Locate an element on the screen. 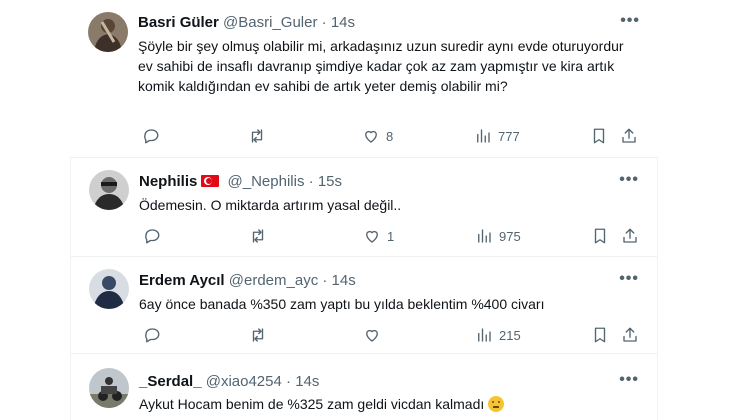 Image resolution: width=730 pixels, height=420 pixels. tweet-actions: 8 777 is located at coordinates (388, 136).